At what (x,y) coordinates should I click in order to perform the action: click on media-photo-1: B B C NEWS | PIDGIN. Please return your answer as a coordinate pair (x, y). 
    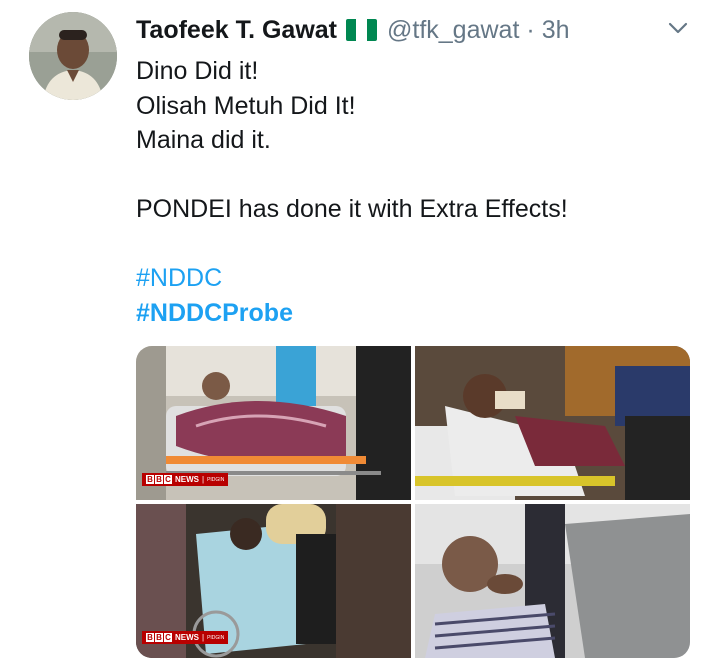
    Looking at the image, I should click on (273, 423).